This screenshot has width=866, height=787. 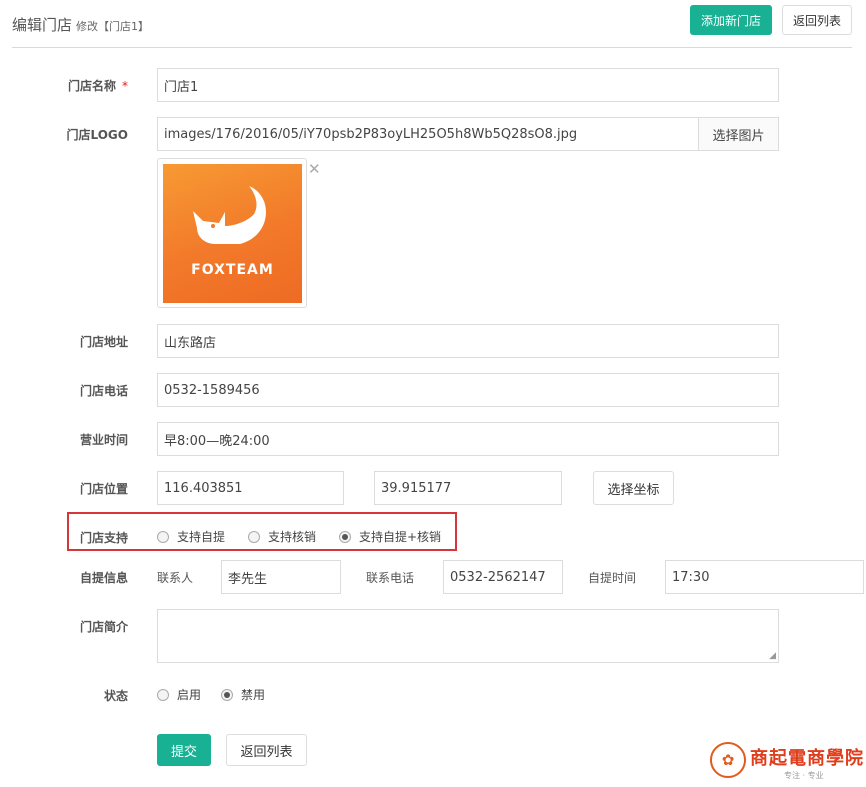 What do you see at coordinates (633, 488) in the screenshot?
I see `select-coordinates-button: 选择坐标` at bounding box center [633, 488].